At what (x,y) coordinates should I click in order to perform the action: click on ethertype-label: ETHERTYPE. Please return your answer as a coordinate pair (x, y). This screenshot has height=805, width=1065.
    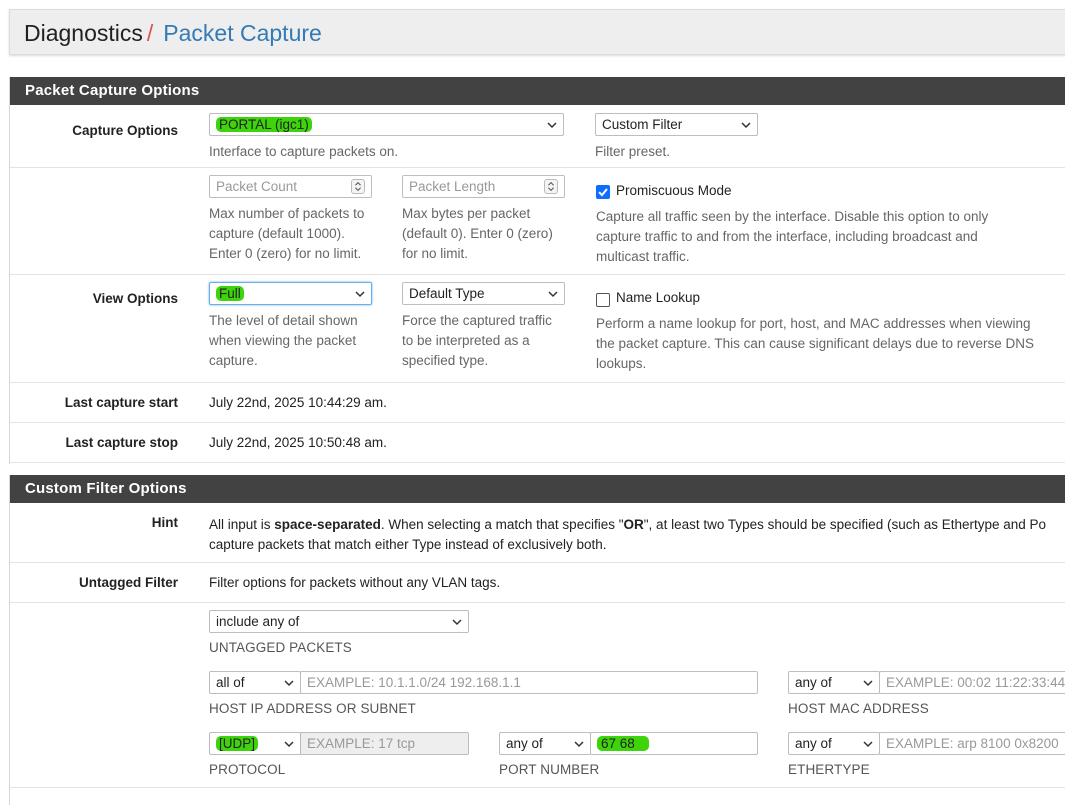
    Looking at the image, I should click on (829, 769).